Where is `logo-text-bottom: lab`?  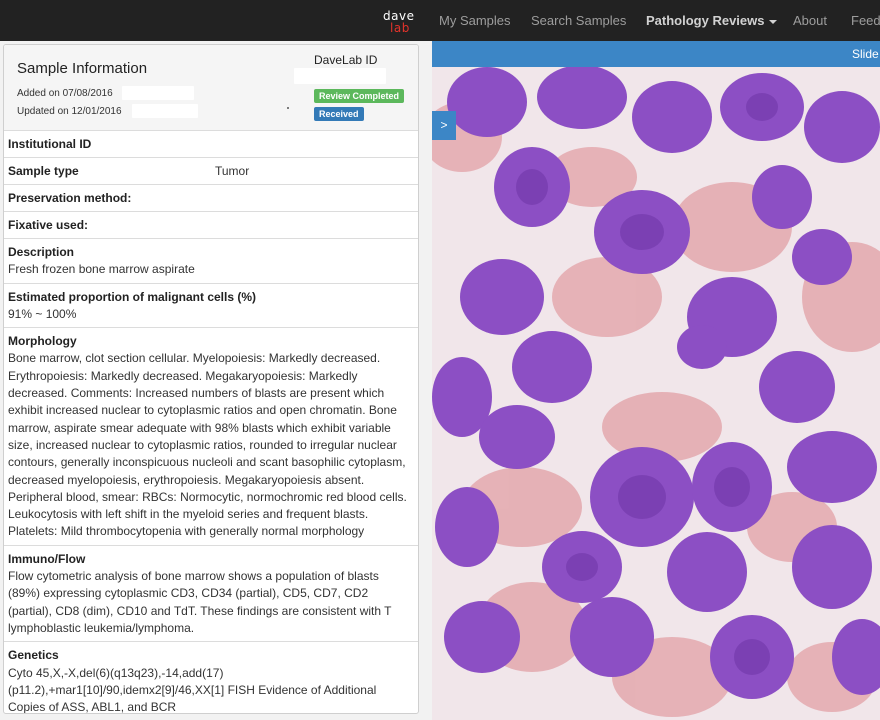
logo-text-bottom: lab is located at coordinates (400, 28).